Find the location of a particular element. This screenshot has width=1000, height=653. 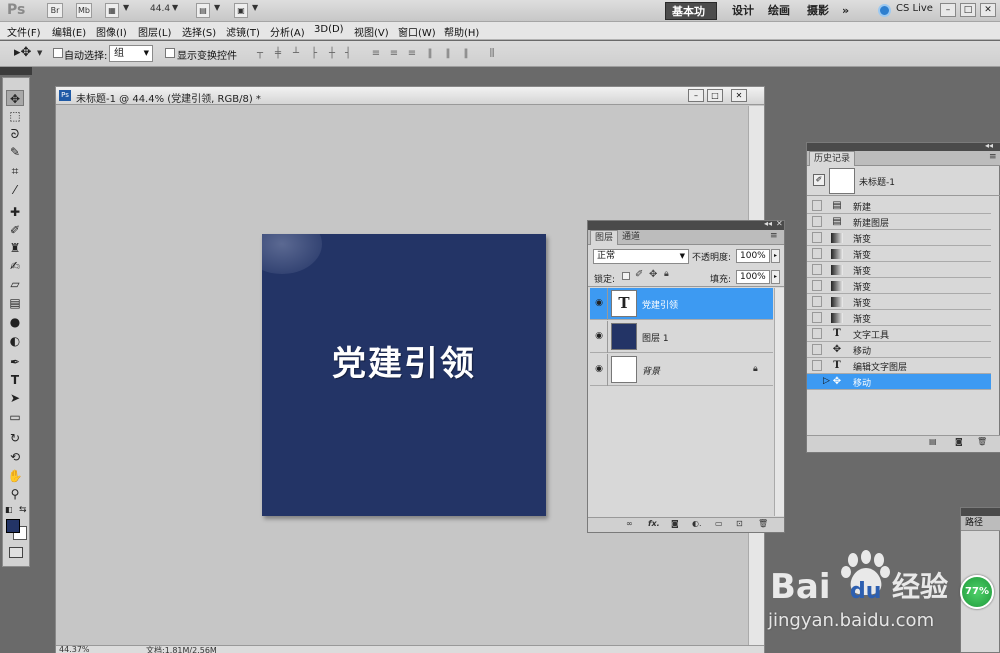

auto-align-layers-icon: ⫼ is located at coordinates (492, 53).